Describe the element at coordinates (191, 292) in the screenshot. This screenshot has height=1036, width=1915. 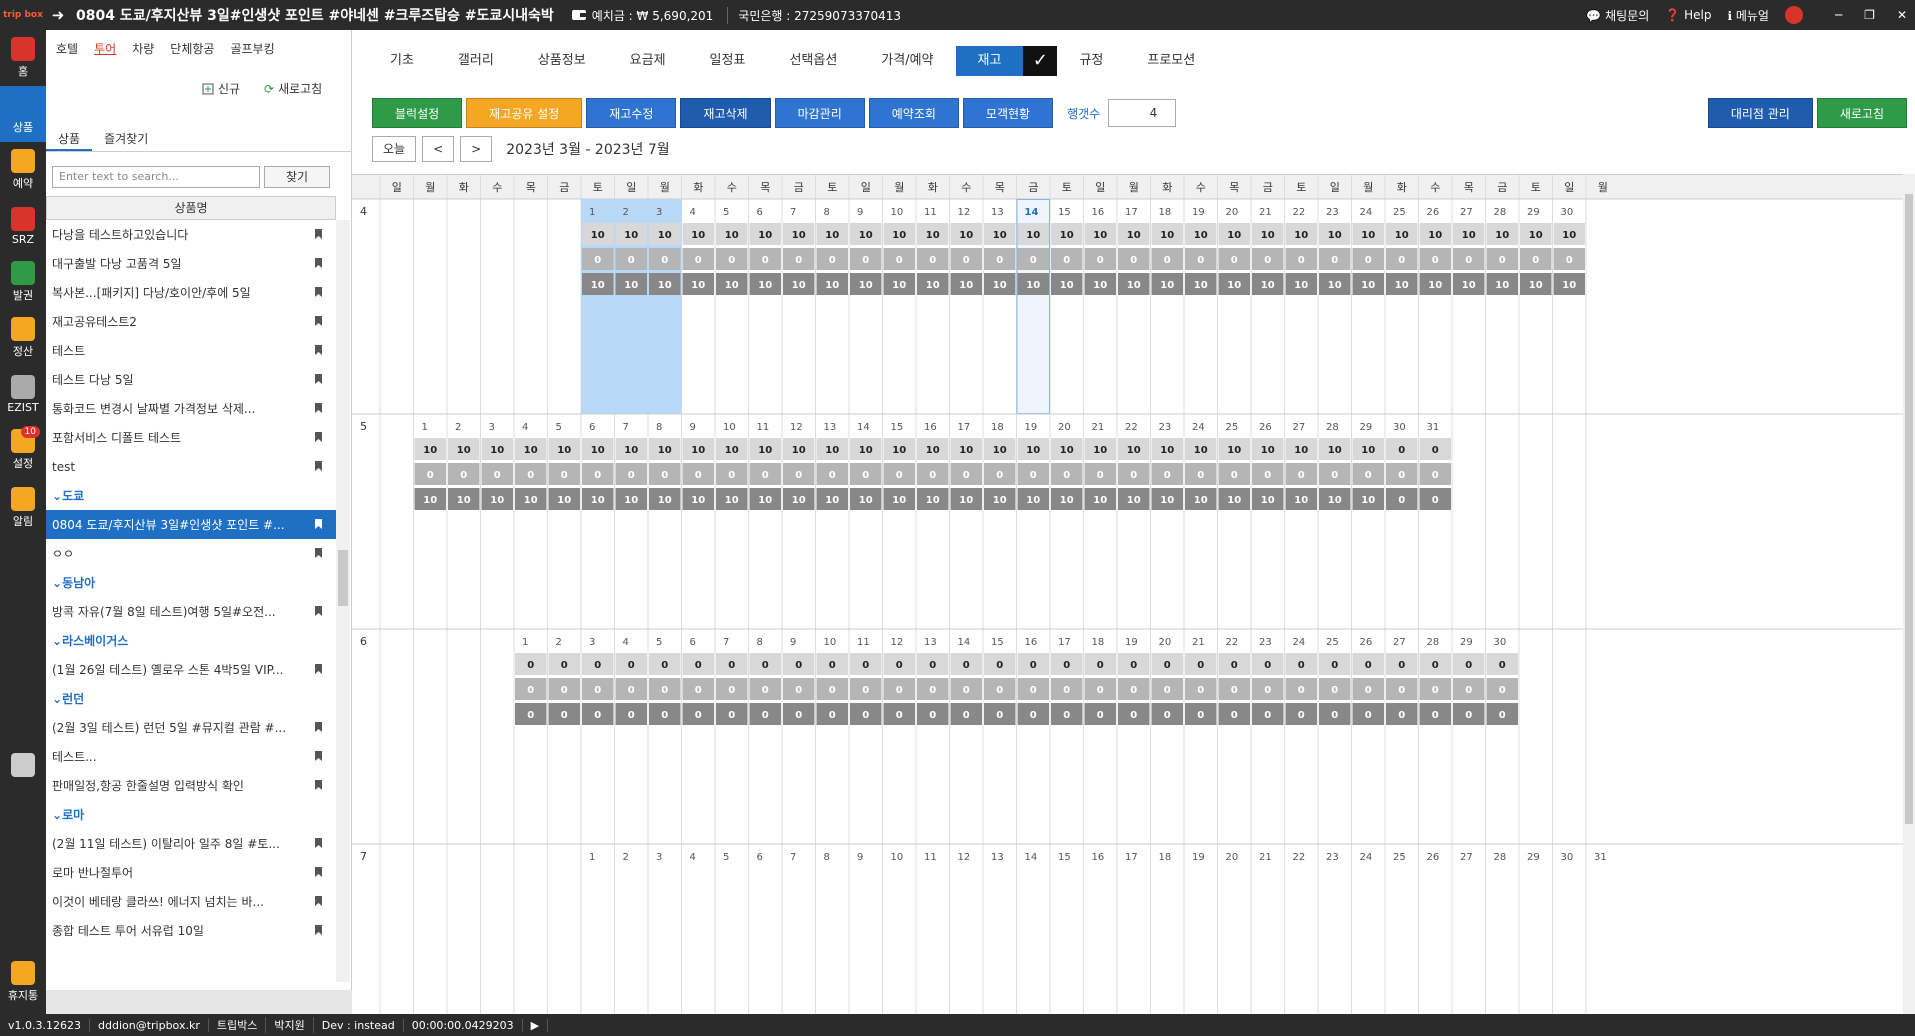
I see `list-item: 복사본...[패키지] 다낭/호이안/후에 5일` at that location.